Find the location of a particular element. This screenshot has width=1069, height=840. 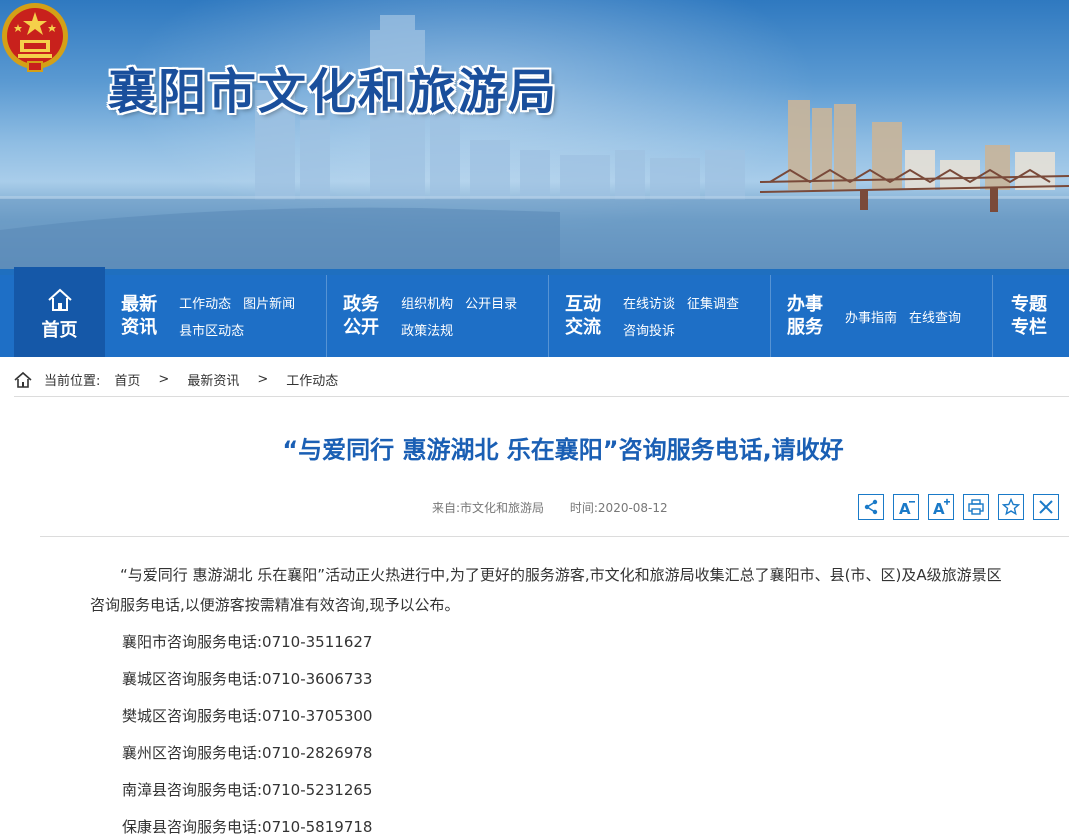

phone-line: 襄城区咨询服务电话:0710-3606733 is located at coordinates (247, 679).